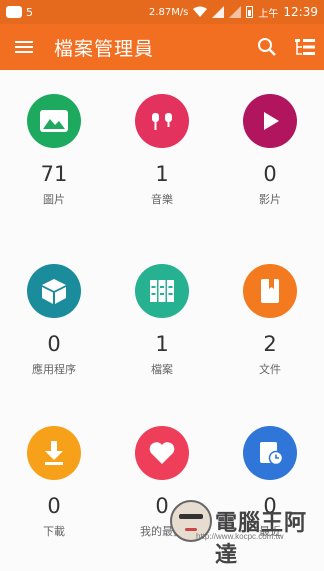 Image resolution: width=324 pixels, height=571 pixels. I want to click on category-label: 音樂, so click(162, 199).